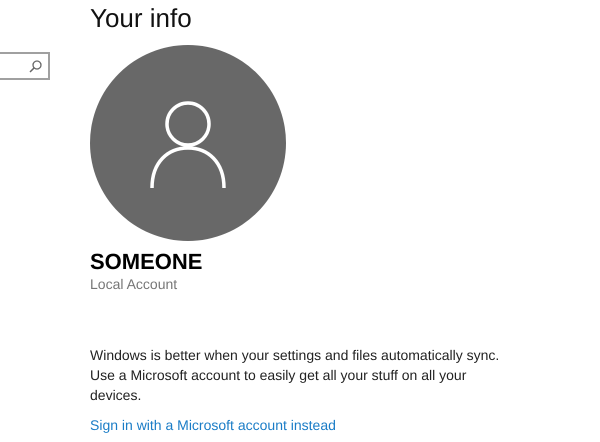  I want to click on account-type: Local Account, so click(134, 284).